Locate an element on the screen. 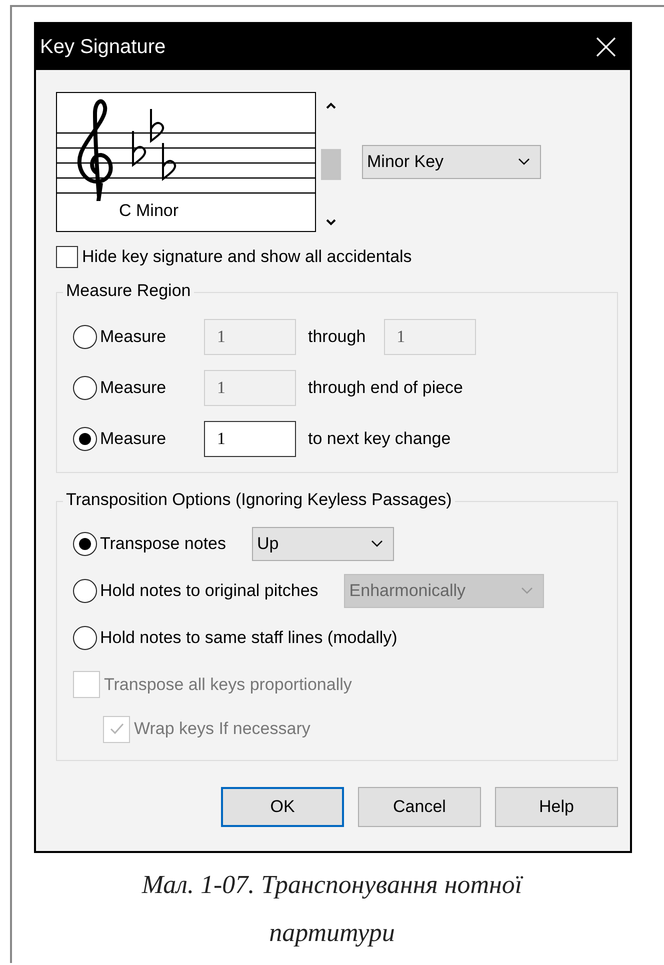  key-mode-dropdown: Minor Key is located at coordinates (451, 162).